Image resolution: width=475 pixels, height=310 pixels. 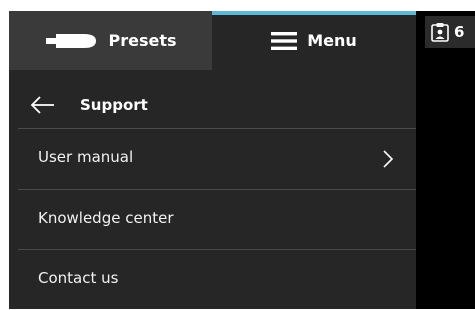 I want to click on arrow-left-icon, so click(x=42, y=105).